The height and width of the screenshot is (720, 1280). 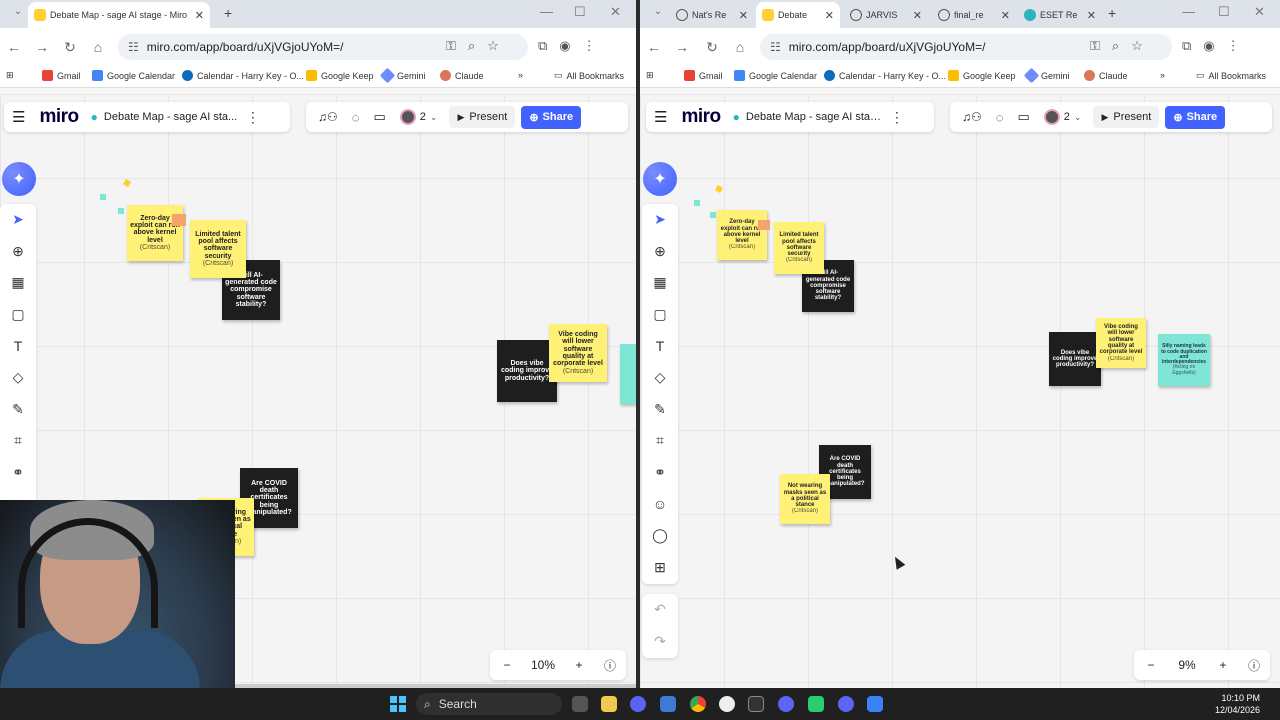 What do you see at coordinates (527, 371) in the screenshot?
I see `sticky-vibe-question: Does vibe coding improve productivity?` at bounding box center [527, 371].